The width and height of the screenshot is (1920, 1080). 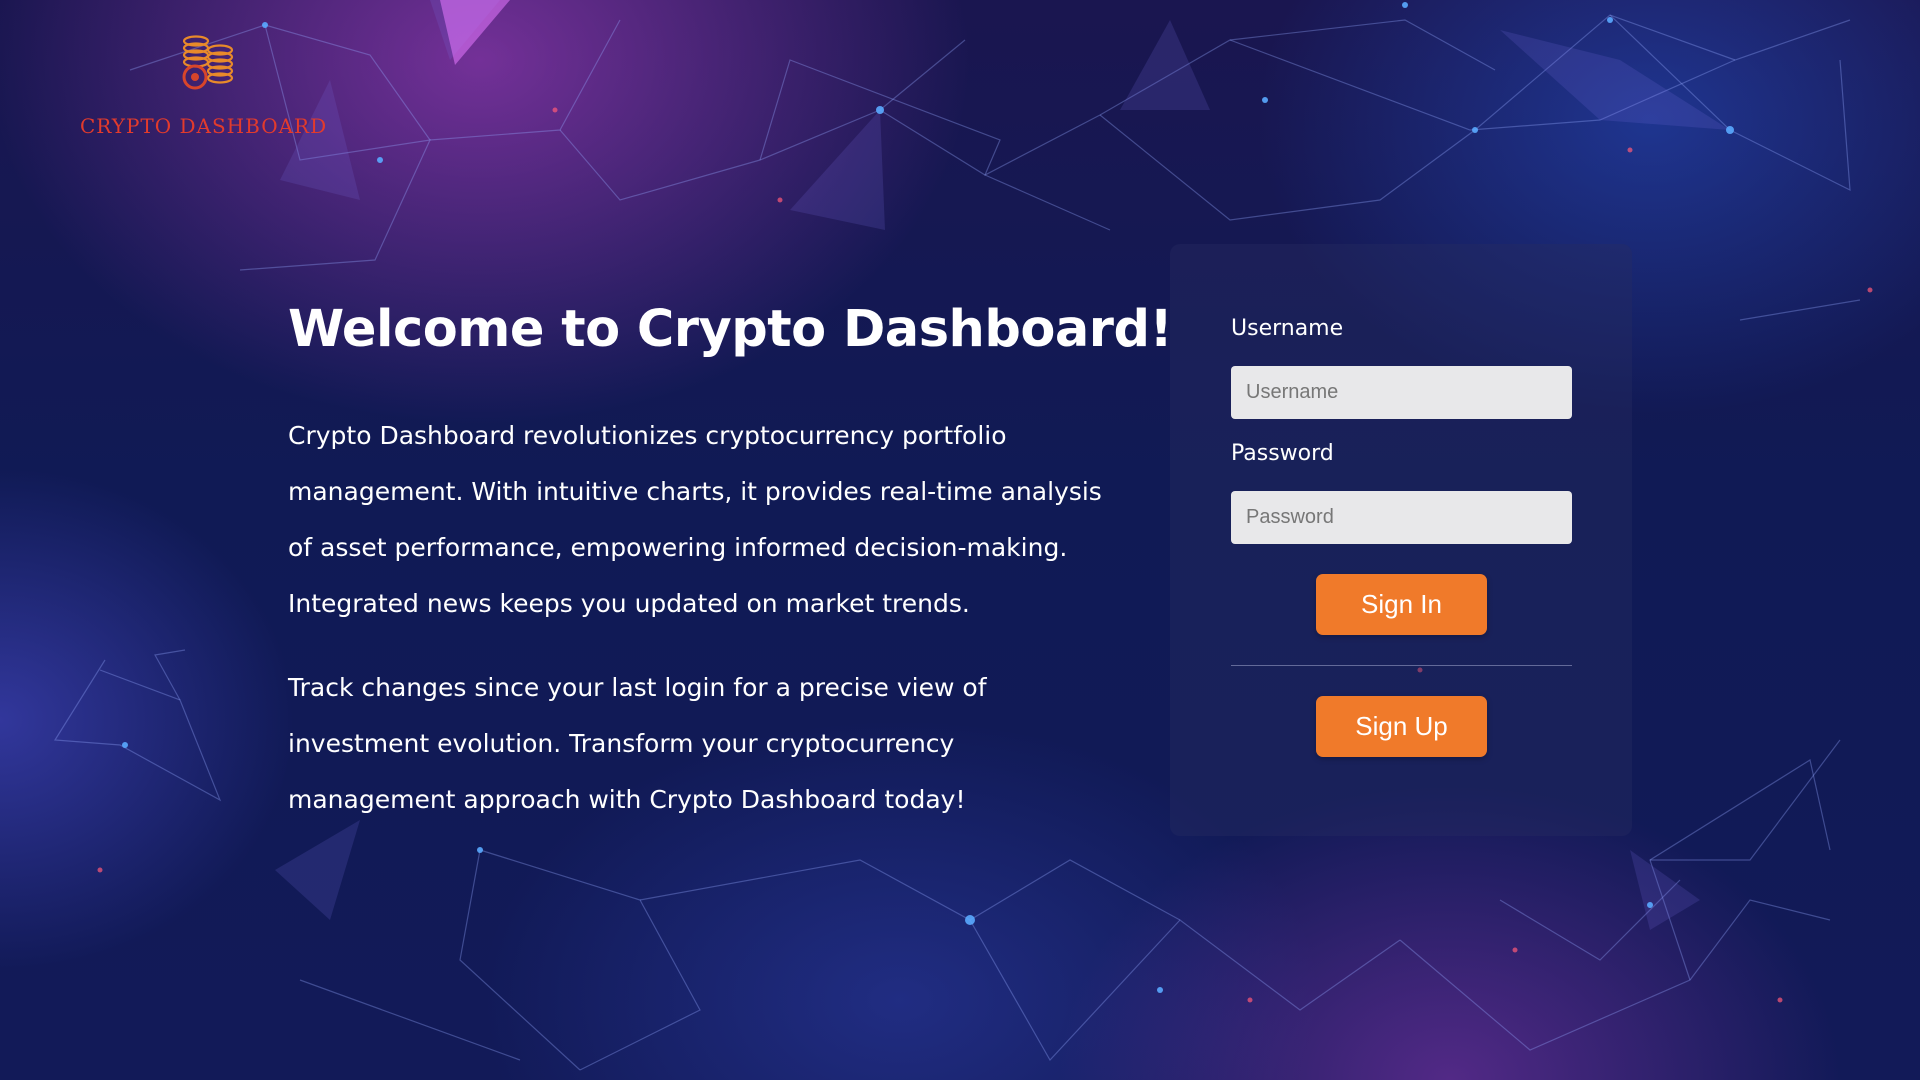 I want to click on login-card: Username Password Sign In Sign Up, so click(x=1401, y=540).